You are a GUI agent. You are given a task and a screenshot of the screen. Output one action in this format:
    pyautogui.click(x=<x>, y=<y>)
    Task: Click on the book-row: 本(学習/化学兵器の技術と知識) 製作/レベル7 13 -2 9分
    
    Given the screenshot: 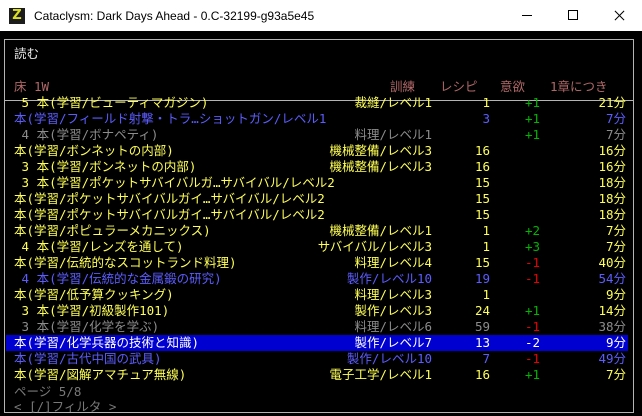 What is the action you would take?
    pyautogui.click(x=317, y=343)
    